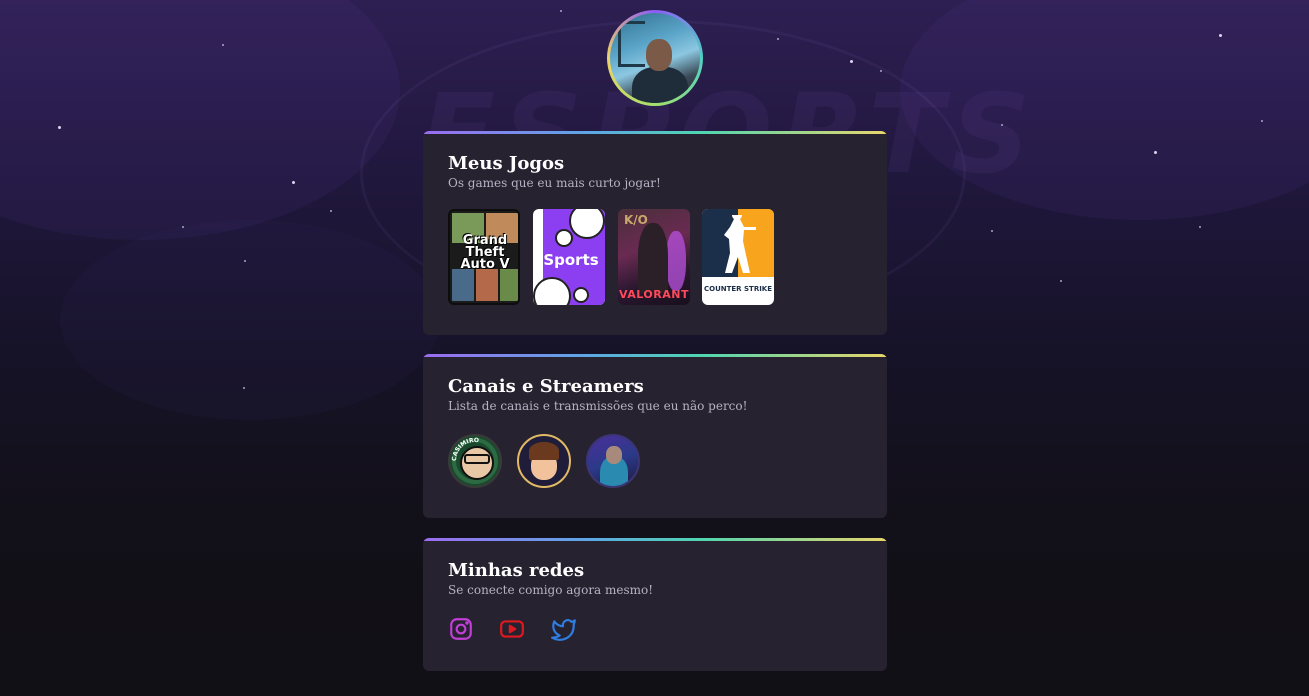  What do you see at coordinates (554, 183) in the screenshot?
I see `games-card-subtitle: Os games que eu mais curto jogar!` at bounding box center [554, 183].